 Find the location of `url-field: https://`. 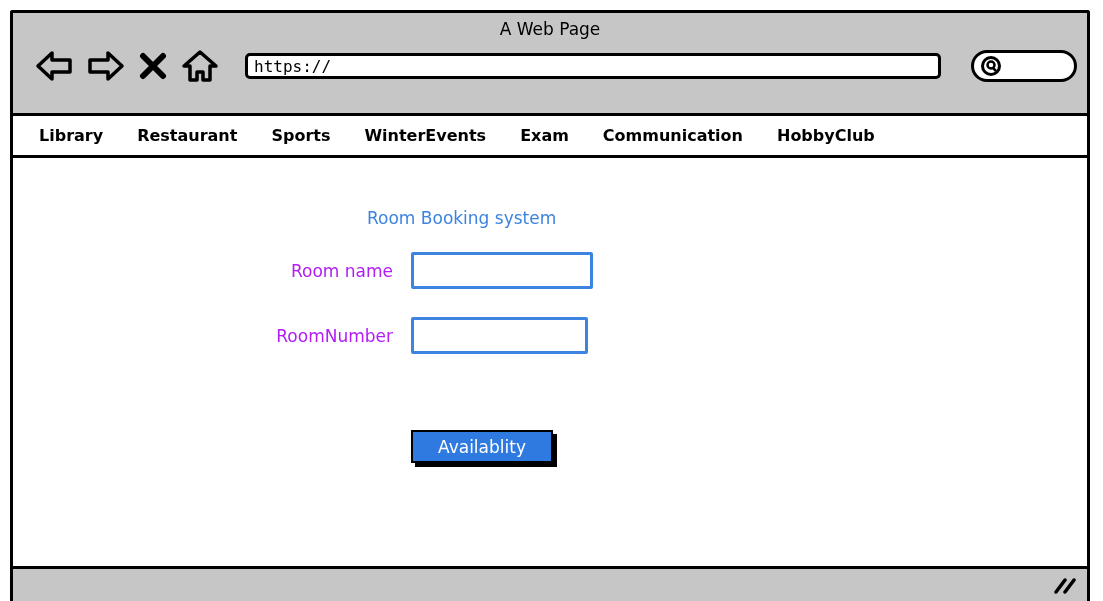

url-field: https:// is located at coordinates (593, 66).